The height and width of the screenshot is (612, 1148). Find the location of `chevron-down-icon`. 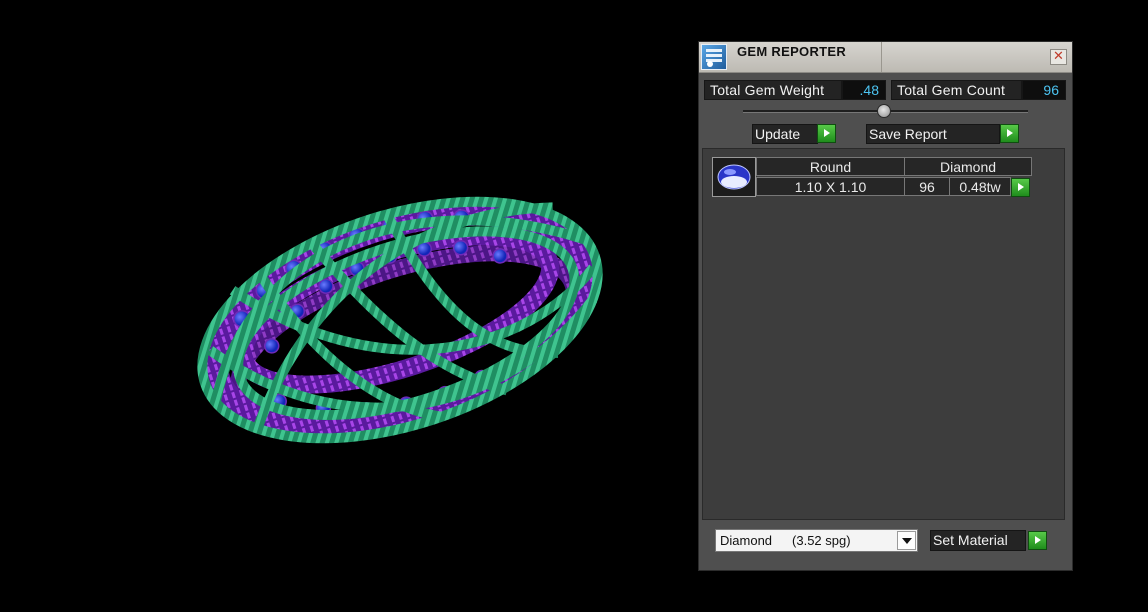

chevron-down-icon is located at coordinates (906, 540).